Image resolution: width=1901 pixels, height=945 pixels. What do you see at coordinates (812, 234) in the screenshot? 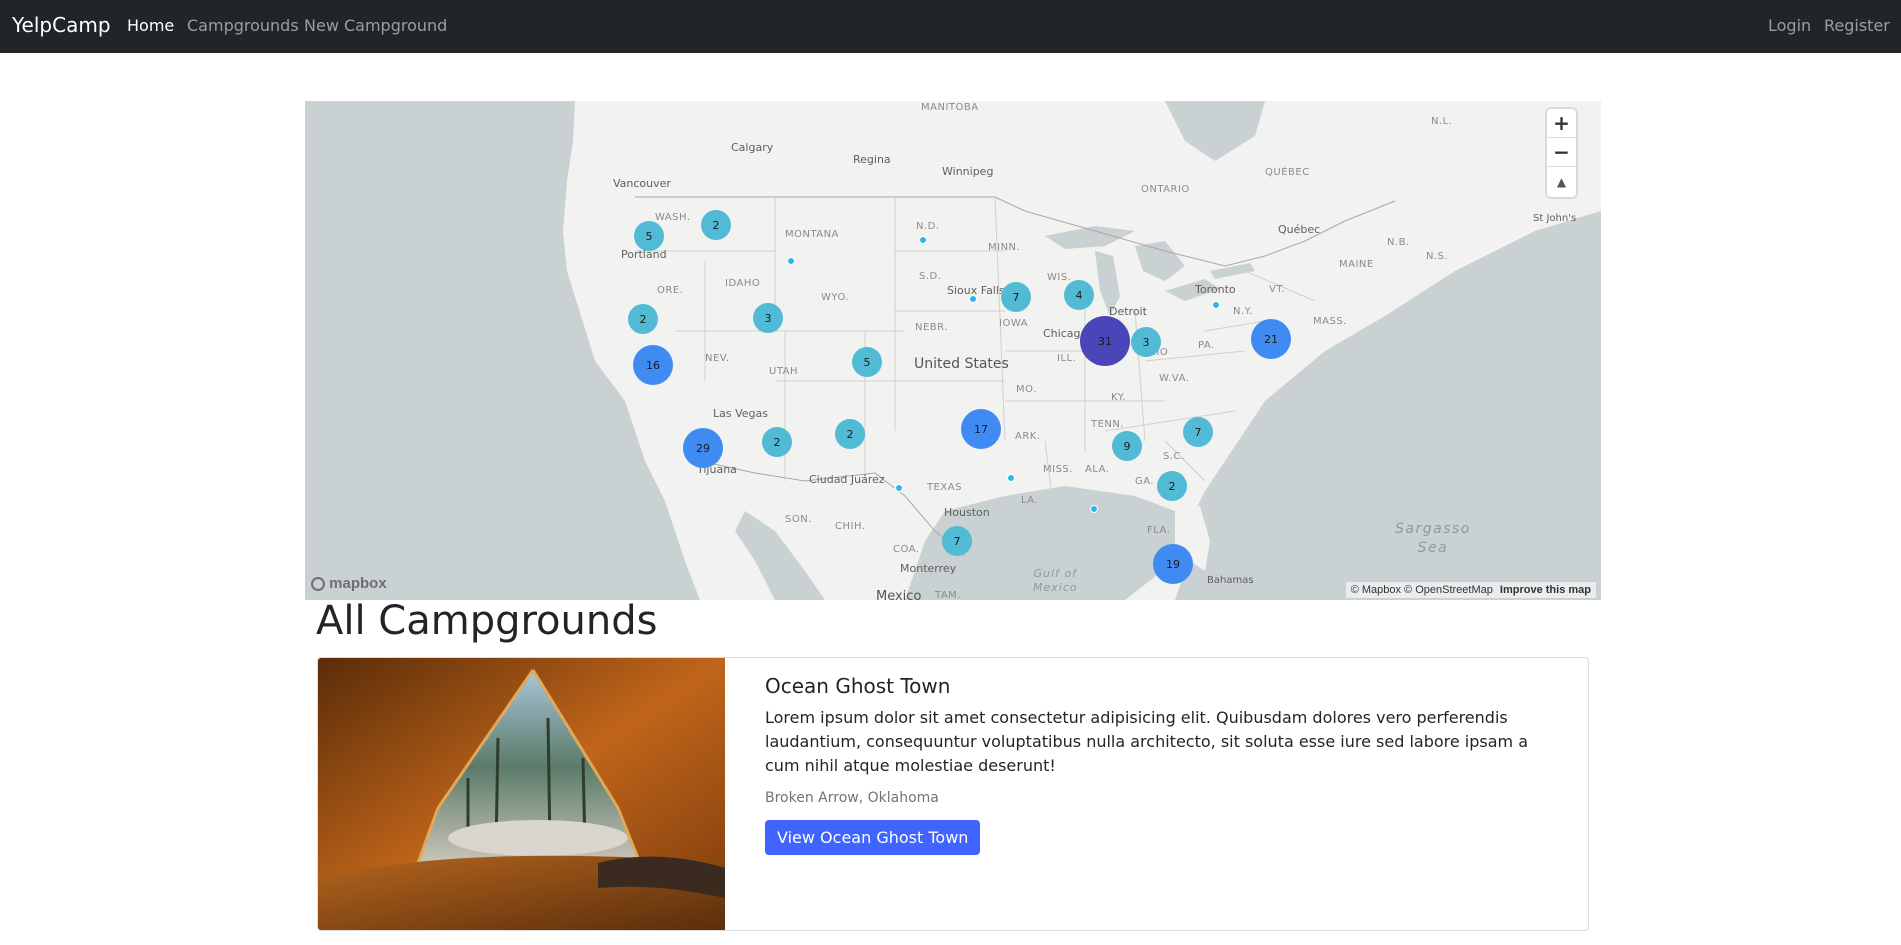
I see `map-label-montana: MONTANA` at bounding box center [812, 234].